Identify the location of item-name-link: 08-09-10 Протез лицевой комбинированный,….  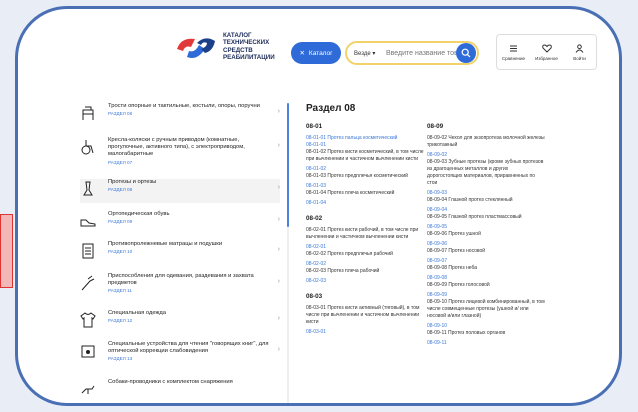
(486, 309).